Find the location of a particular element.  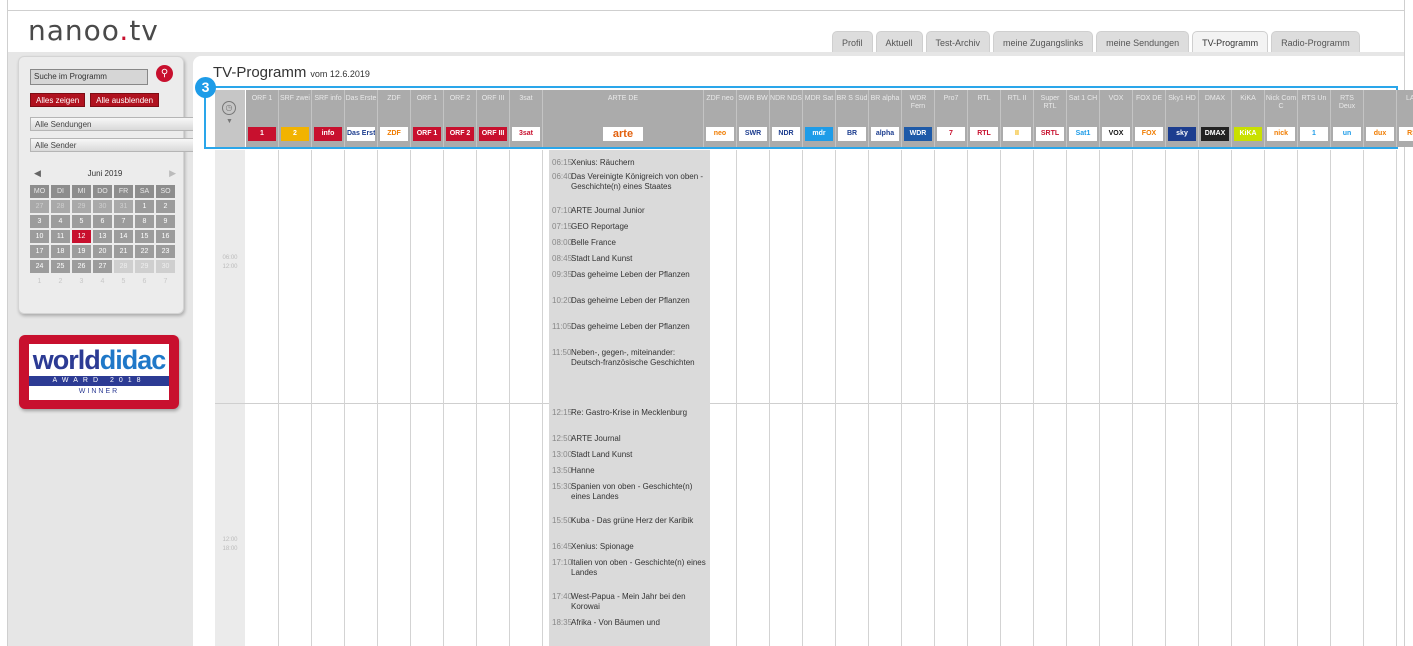

channel-header: BR S Süd BR is located at coordinates (852, 118).